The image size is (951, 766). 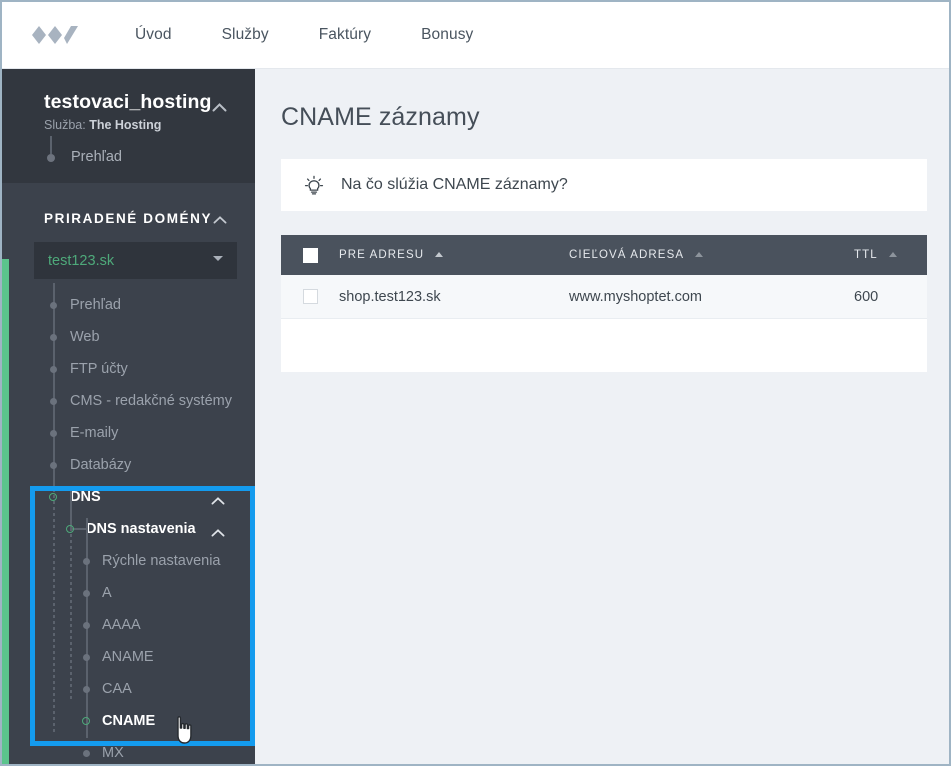 What do you see at coordinates (153, 35) in the screenshot?
I see `nav-item-uvod: Úvod` at bounding box center [153, 35].